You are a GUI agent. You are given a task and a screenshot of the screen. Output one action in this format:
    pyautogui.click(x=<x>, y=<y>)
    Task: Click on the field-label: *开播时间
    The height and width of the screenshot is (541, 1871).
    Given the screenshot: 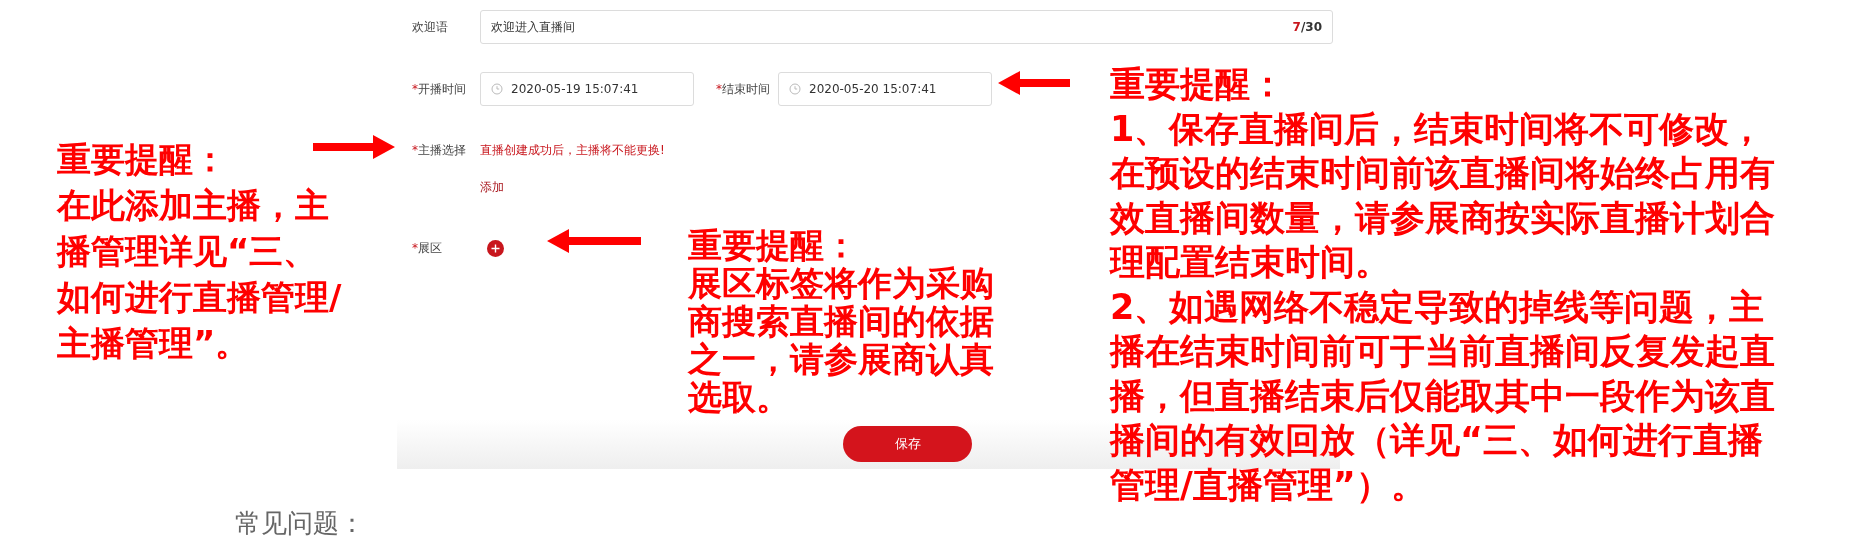 What is the action you would take?
    pyautogui.click(x=439, y=89)
    